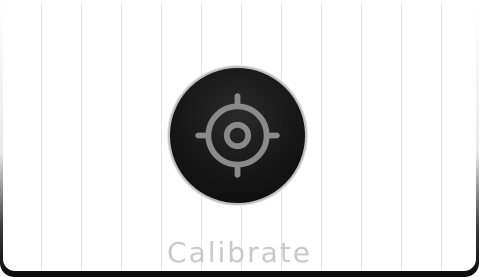  I want to click on calibrate-button, so click(237, 135).